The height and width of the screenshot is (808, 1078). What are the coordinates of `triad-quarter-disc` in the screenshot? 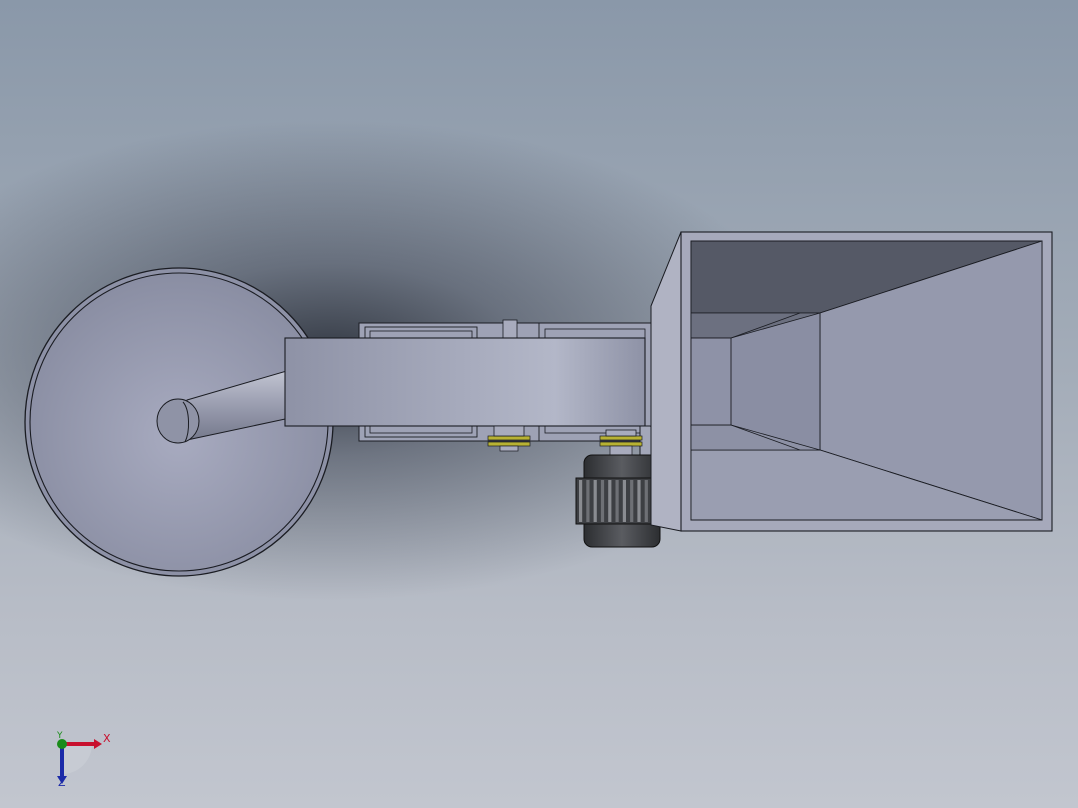 It's located at (77, 759).